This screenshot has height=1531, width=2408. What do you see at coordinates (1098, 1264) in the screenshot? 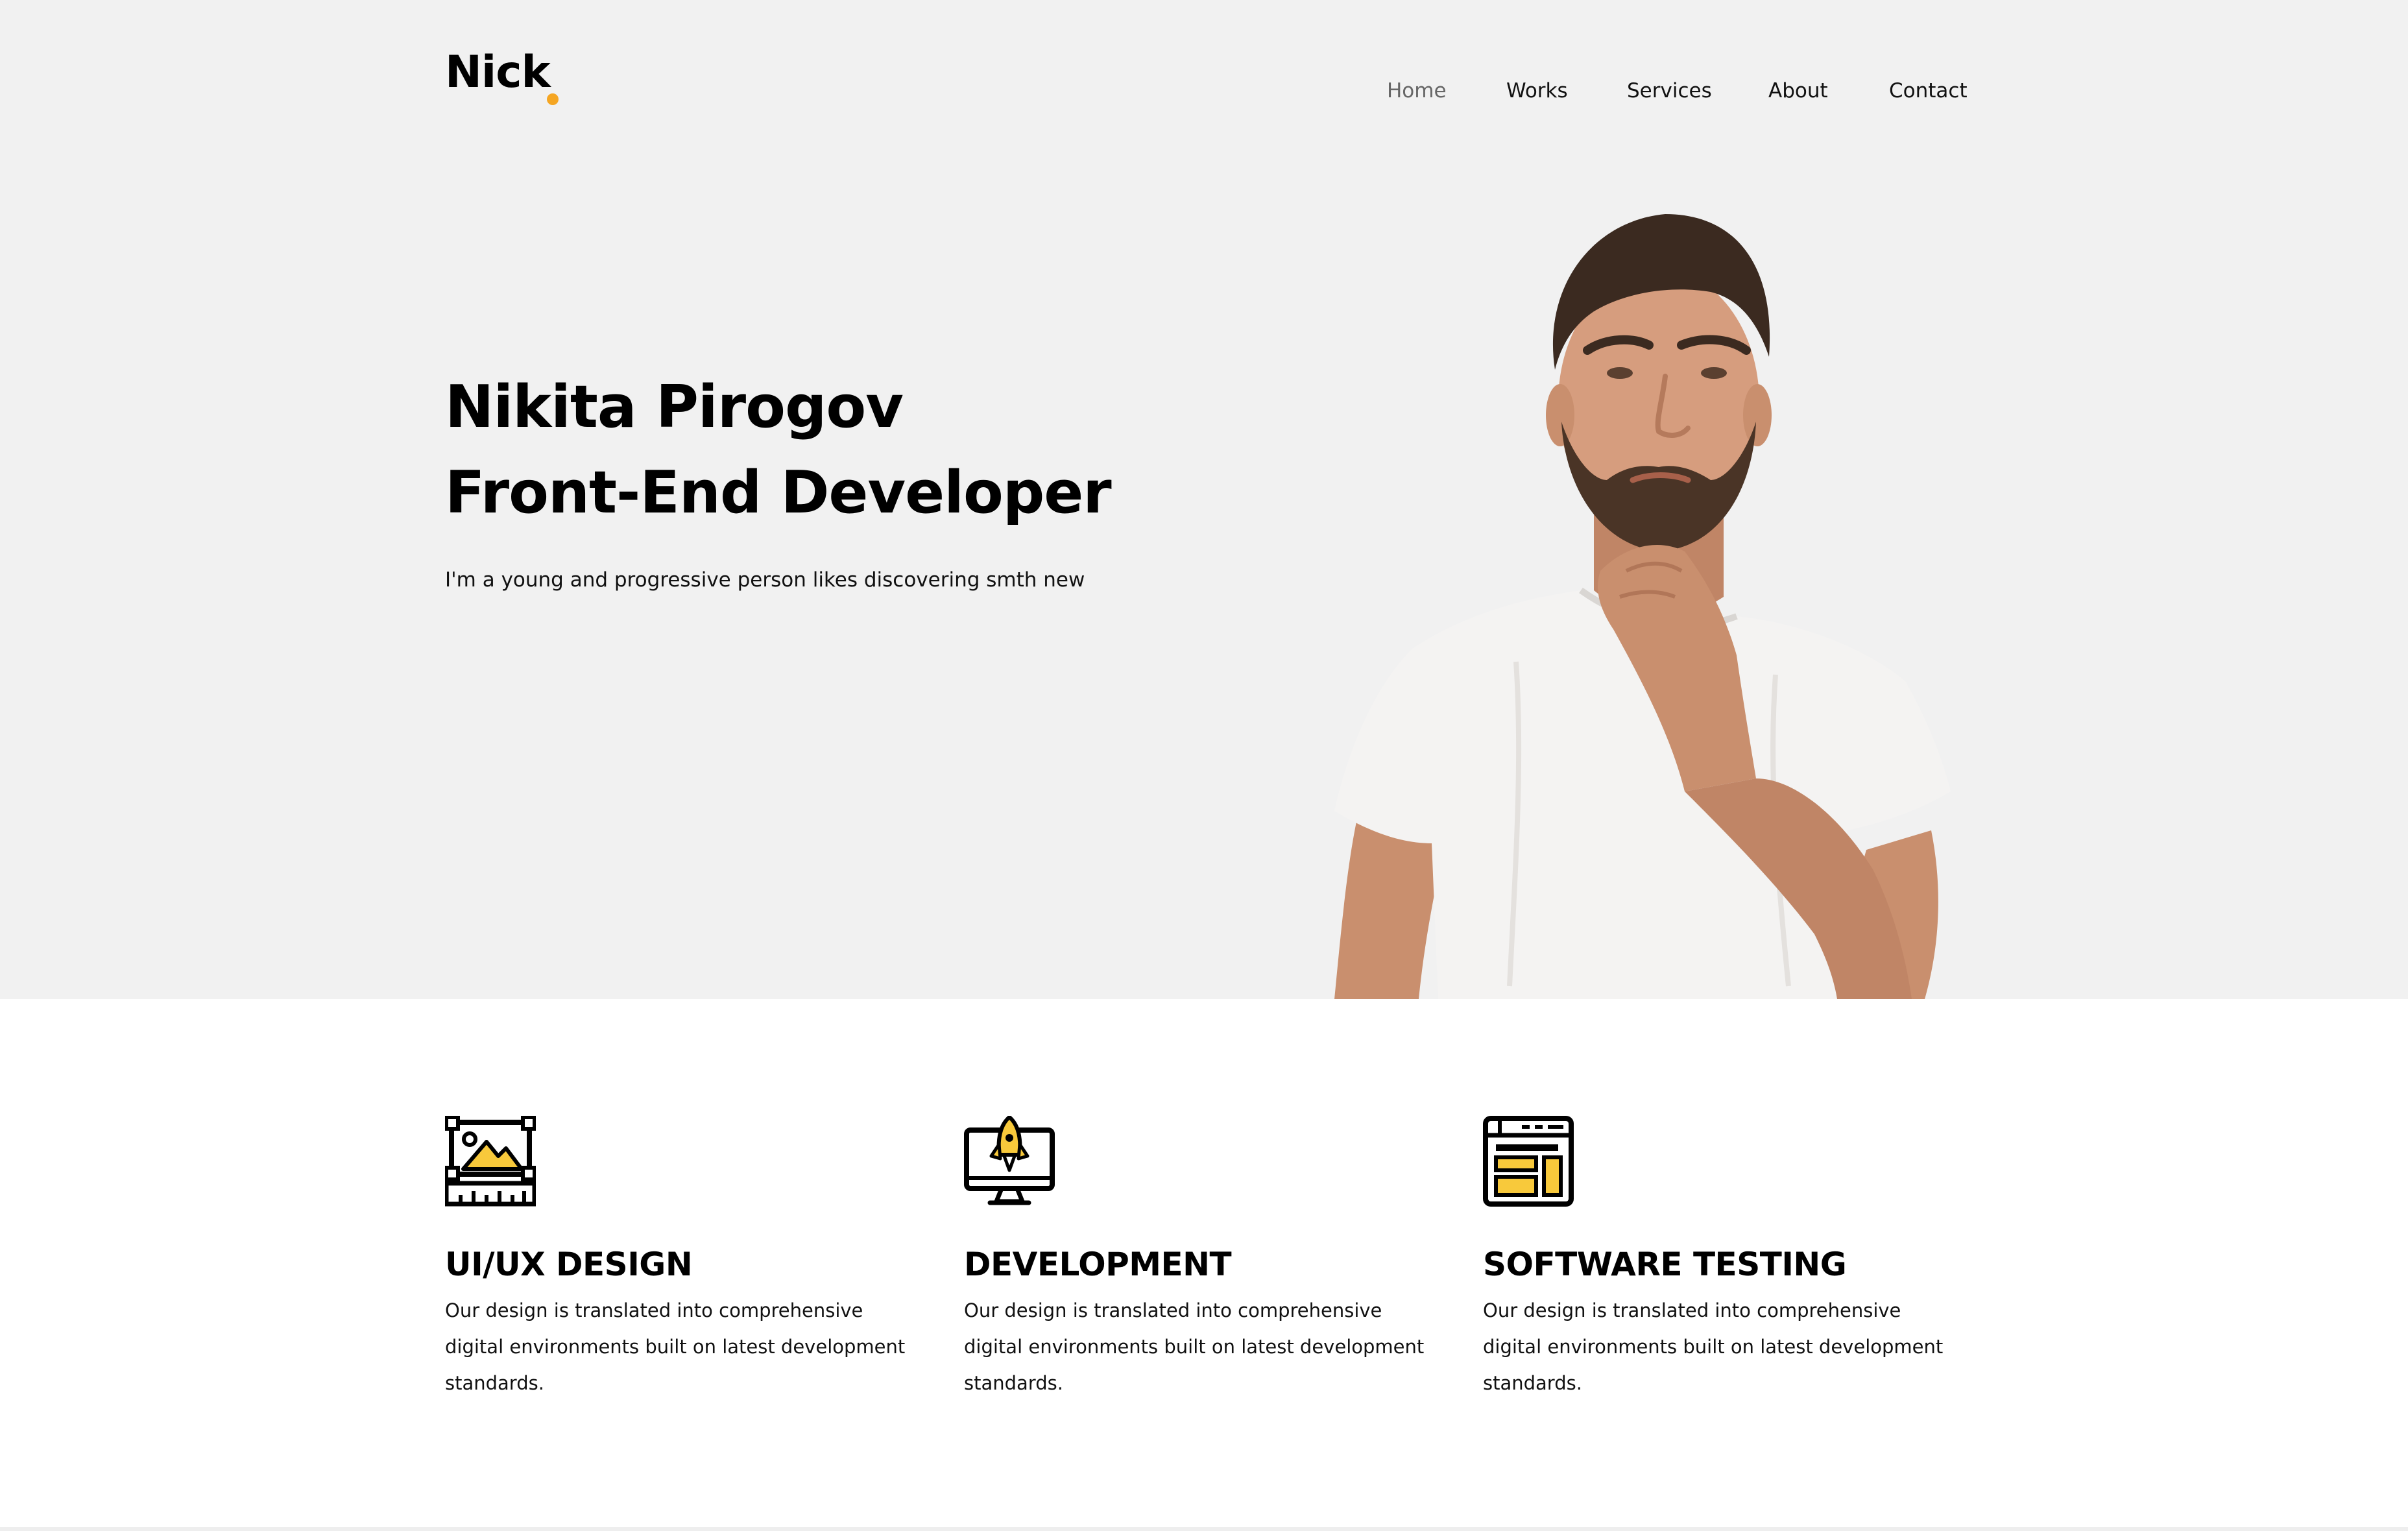
I see `service-title: DEVELOPMENT` at bounding box center [1098, 1264].